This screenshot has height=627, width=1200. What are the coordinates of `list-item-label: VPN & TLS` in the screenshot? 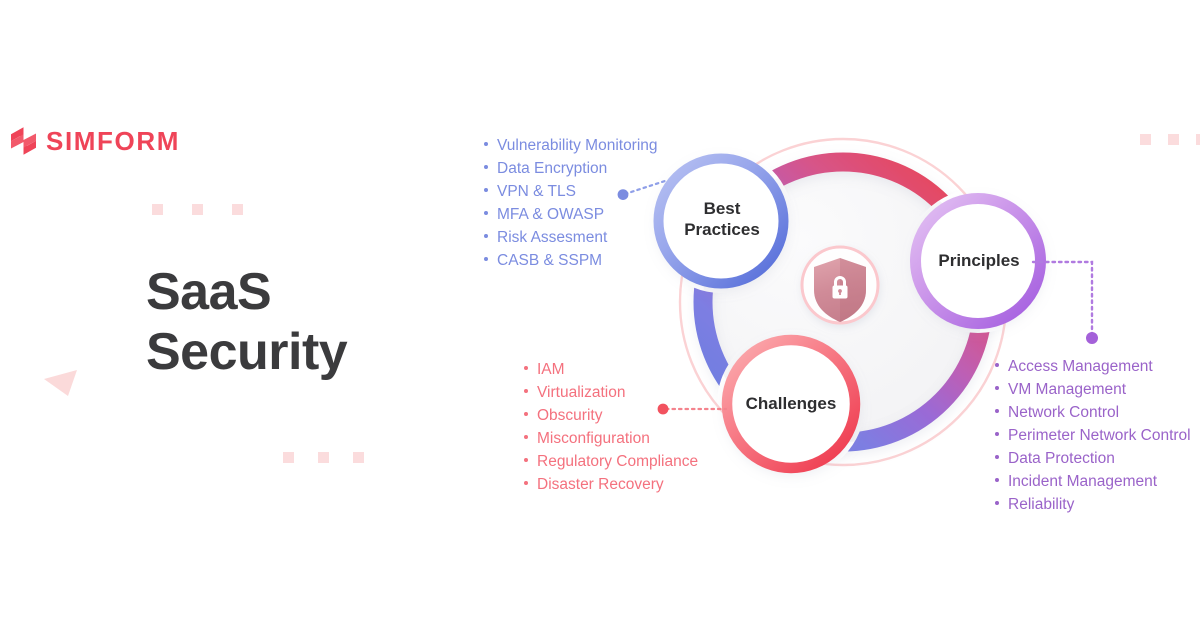 It's located at (536, 191).